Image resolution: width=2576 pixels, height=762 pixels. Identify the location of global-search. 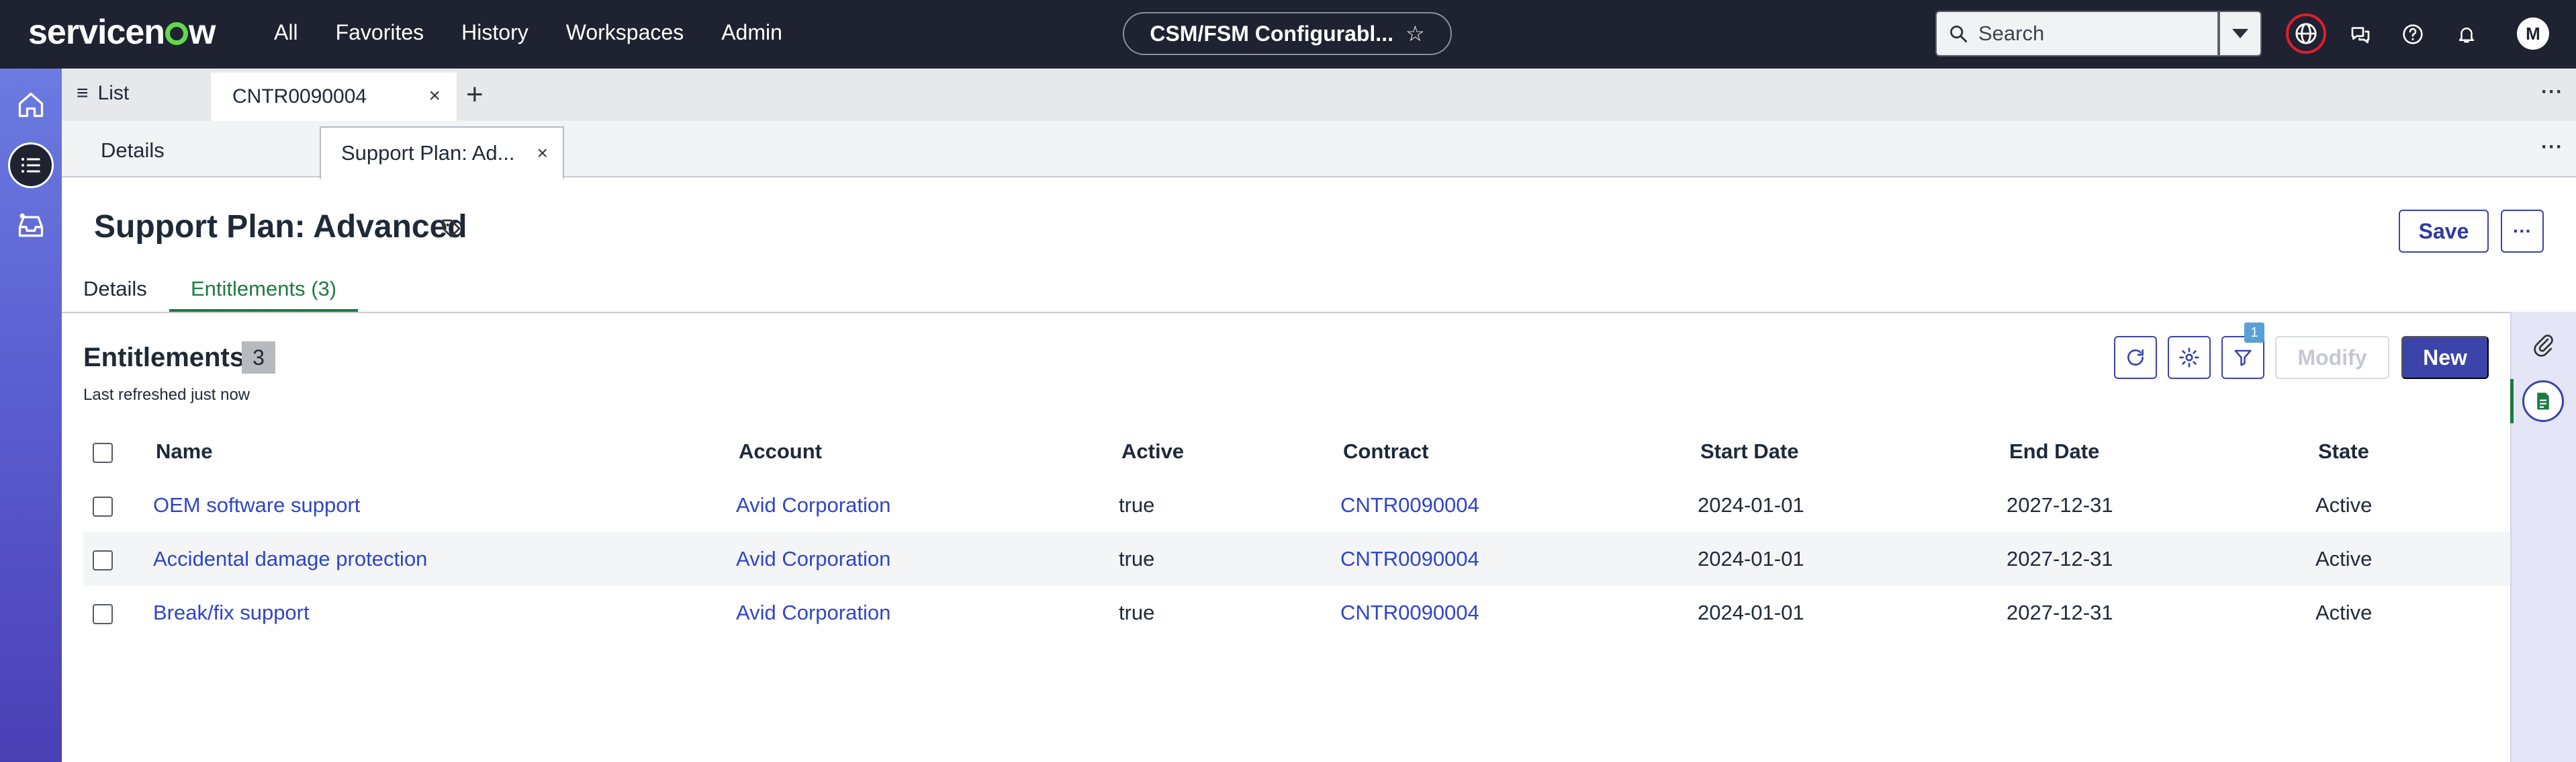
(2077, 33).